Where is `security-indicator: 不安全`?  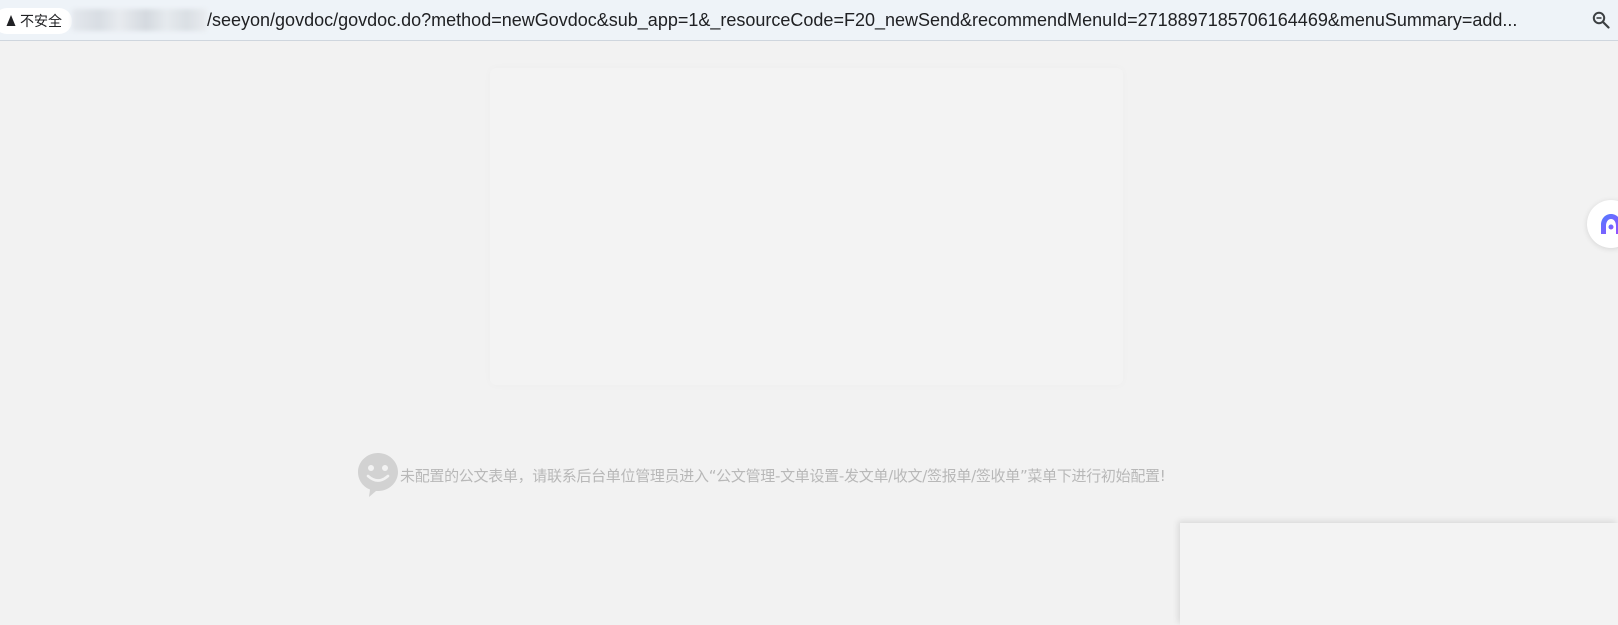
security-indicator: 不安全 is located at coordinates (36, 21).